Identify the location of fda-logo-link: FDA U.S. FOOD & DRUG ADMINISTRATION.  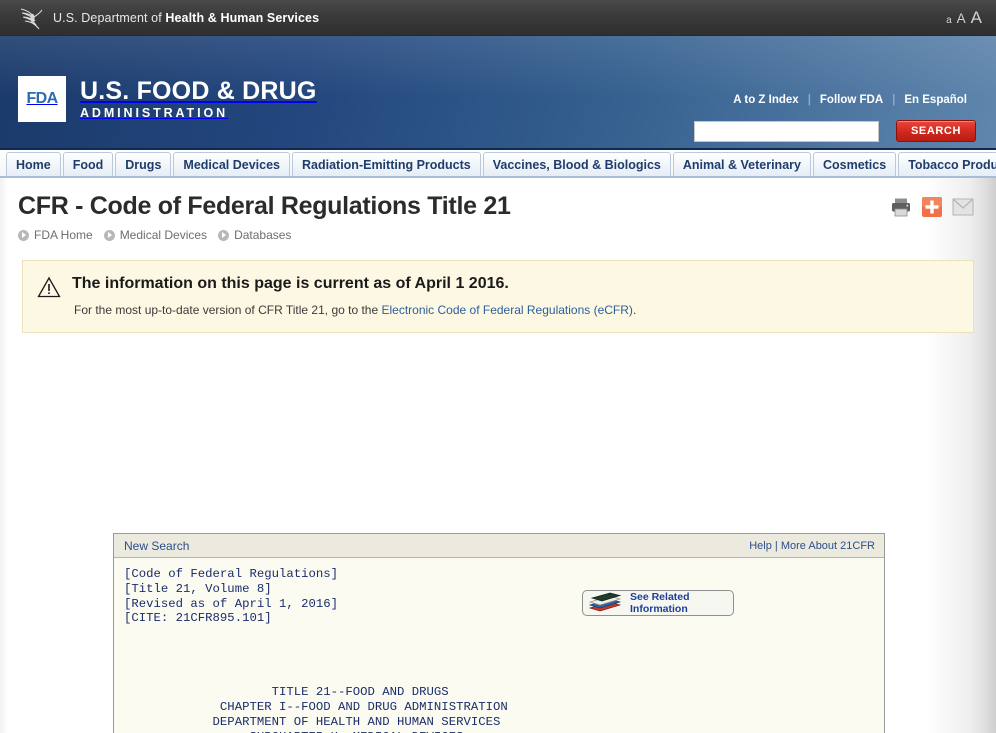
(167, 99).